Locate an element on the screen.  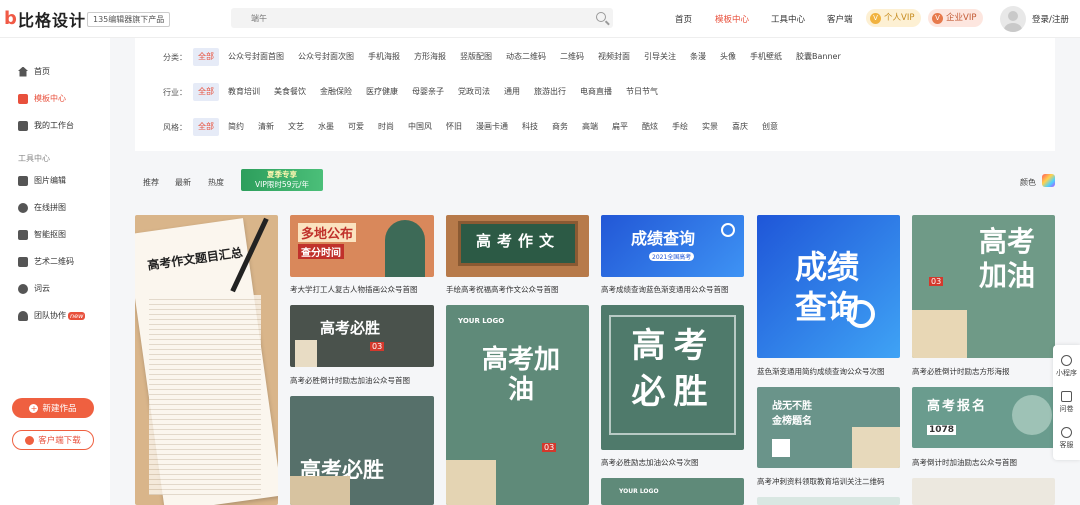
card-caption: 手绘高考祝福高考作文公众号首图 is located at coordinates (502, 289).